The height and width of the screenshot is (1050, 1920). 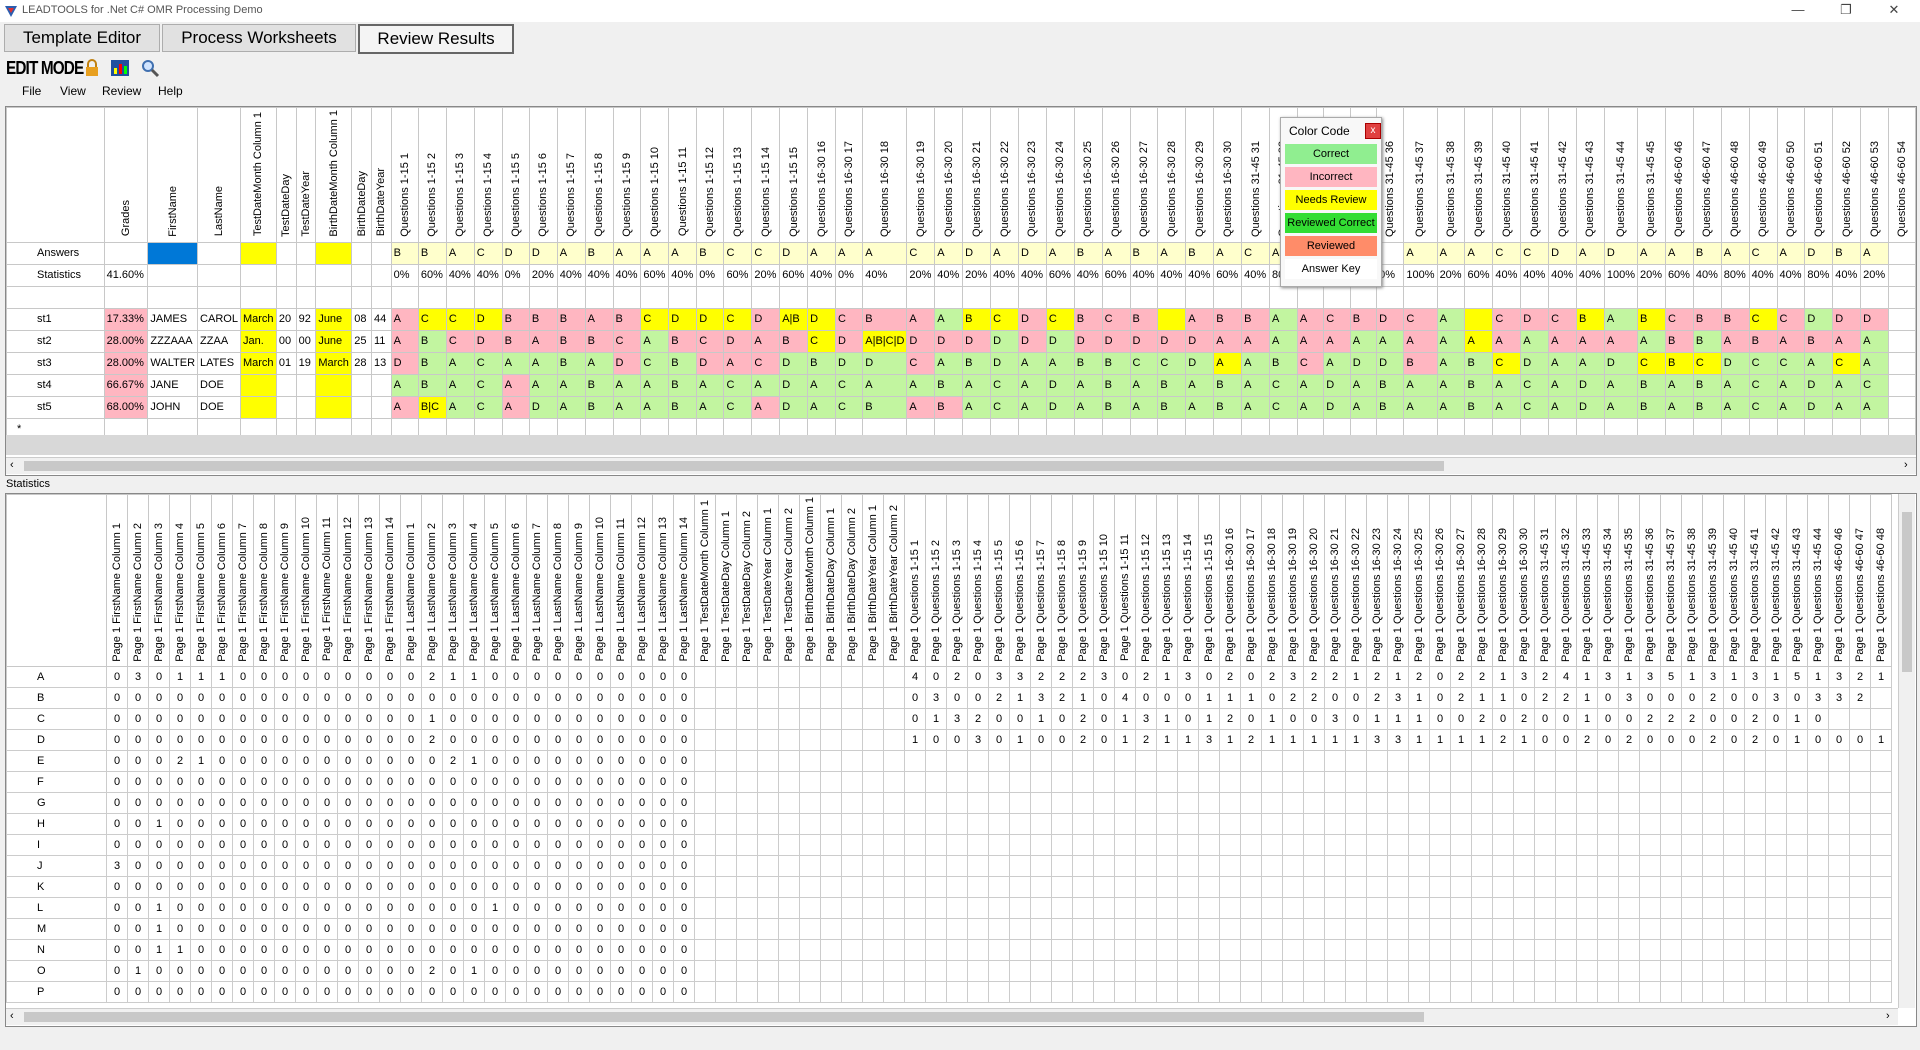 I want to click on column-header: Page 1 FirstName Column 7, so click(x=243, y=581).